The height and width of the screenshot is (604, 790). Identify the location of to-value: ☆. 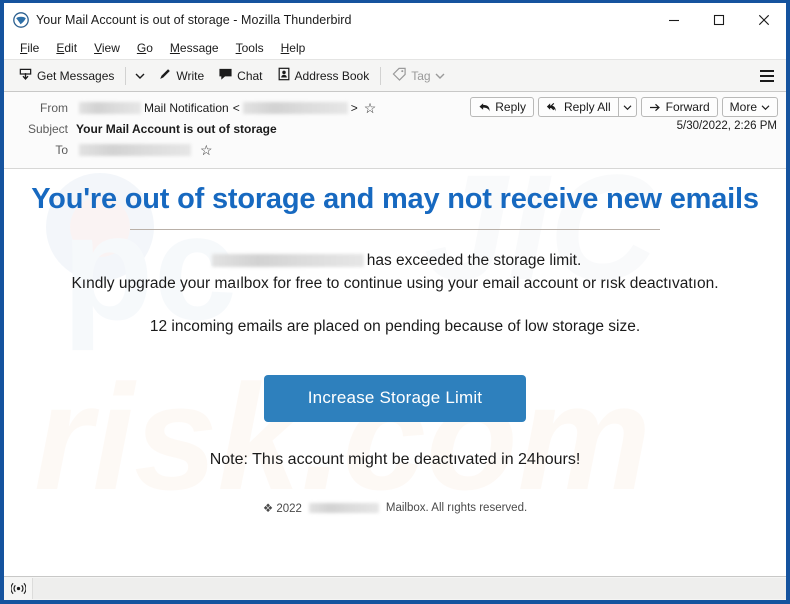
(144, 150).